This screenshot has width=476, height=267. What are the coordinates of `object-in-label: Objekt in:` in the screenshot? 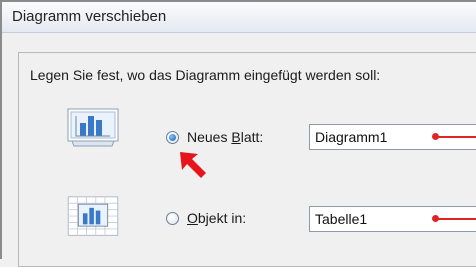 It's located at (216, 218).